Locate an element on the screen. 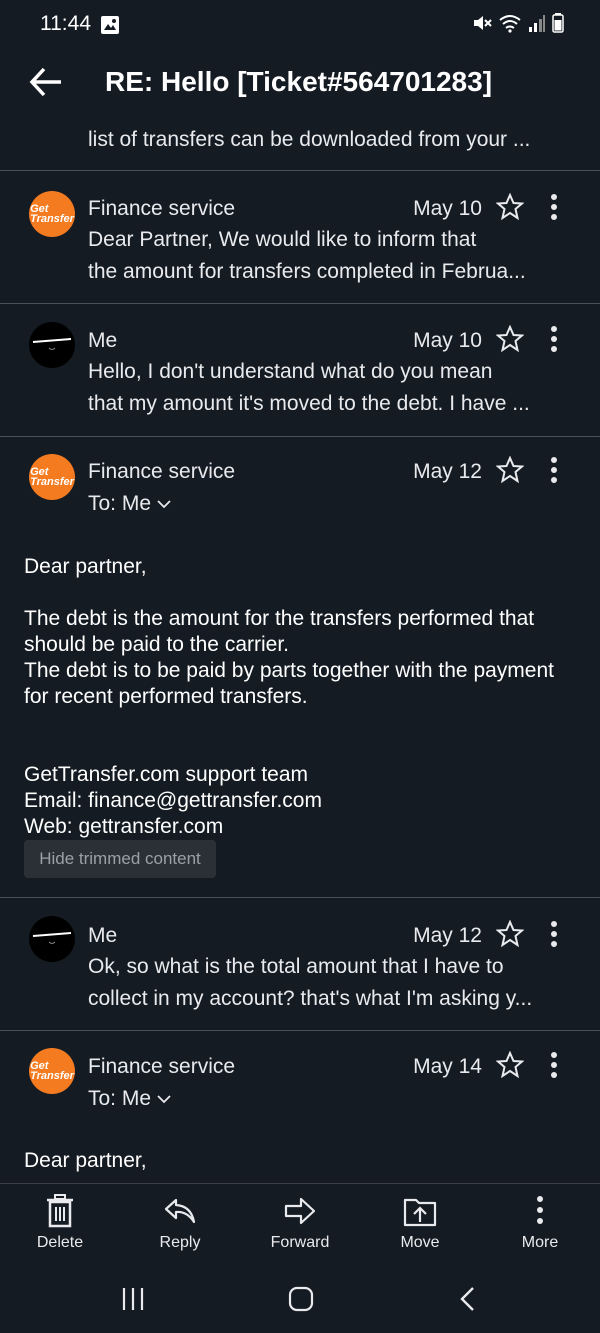  status-icons is located at coordinates (518, 23).